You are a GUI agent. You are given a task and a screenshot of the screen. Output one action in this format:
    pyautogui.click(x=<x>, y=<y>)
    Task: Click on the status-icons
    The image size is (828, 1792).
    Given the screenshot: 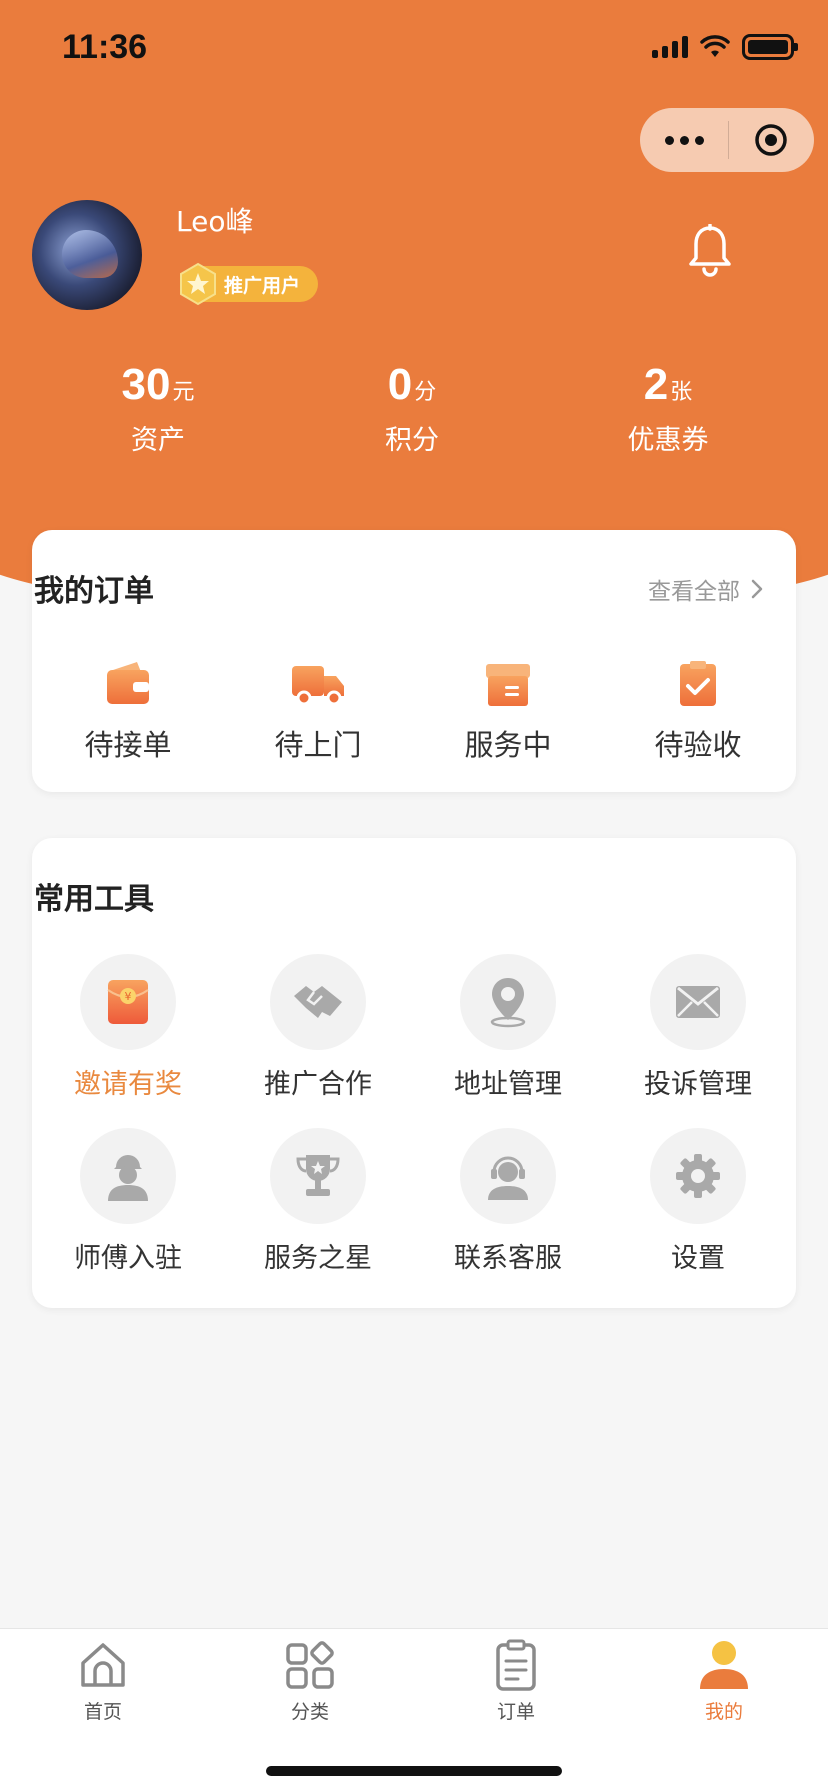 What is the action you would take?
    pyautogui.click(x=725, y=47)
    